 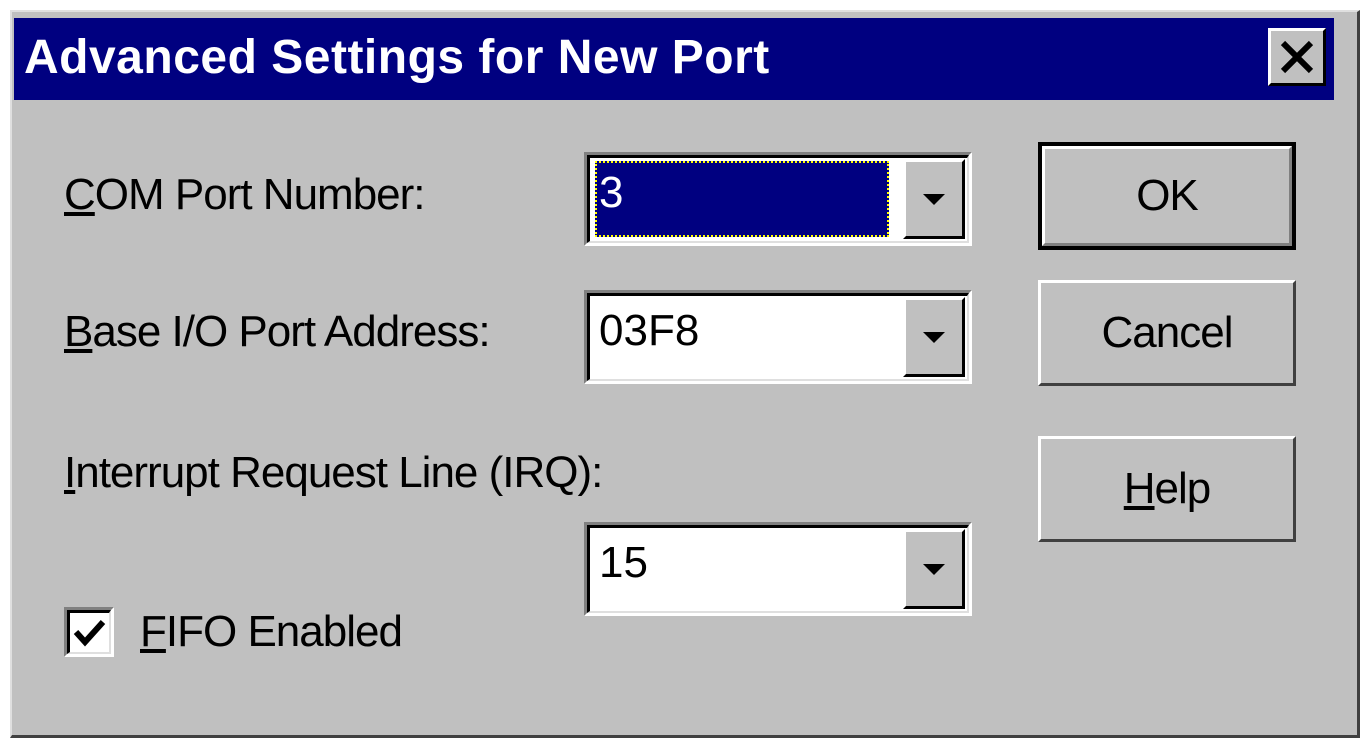 I want to click on irq-value: 15, so click(x=742, y=569).